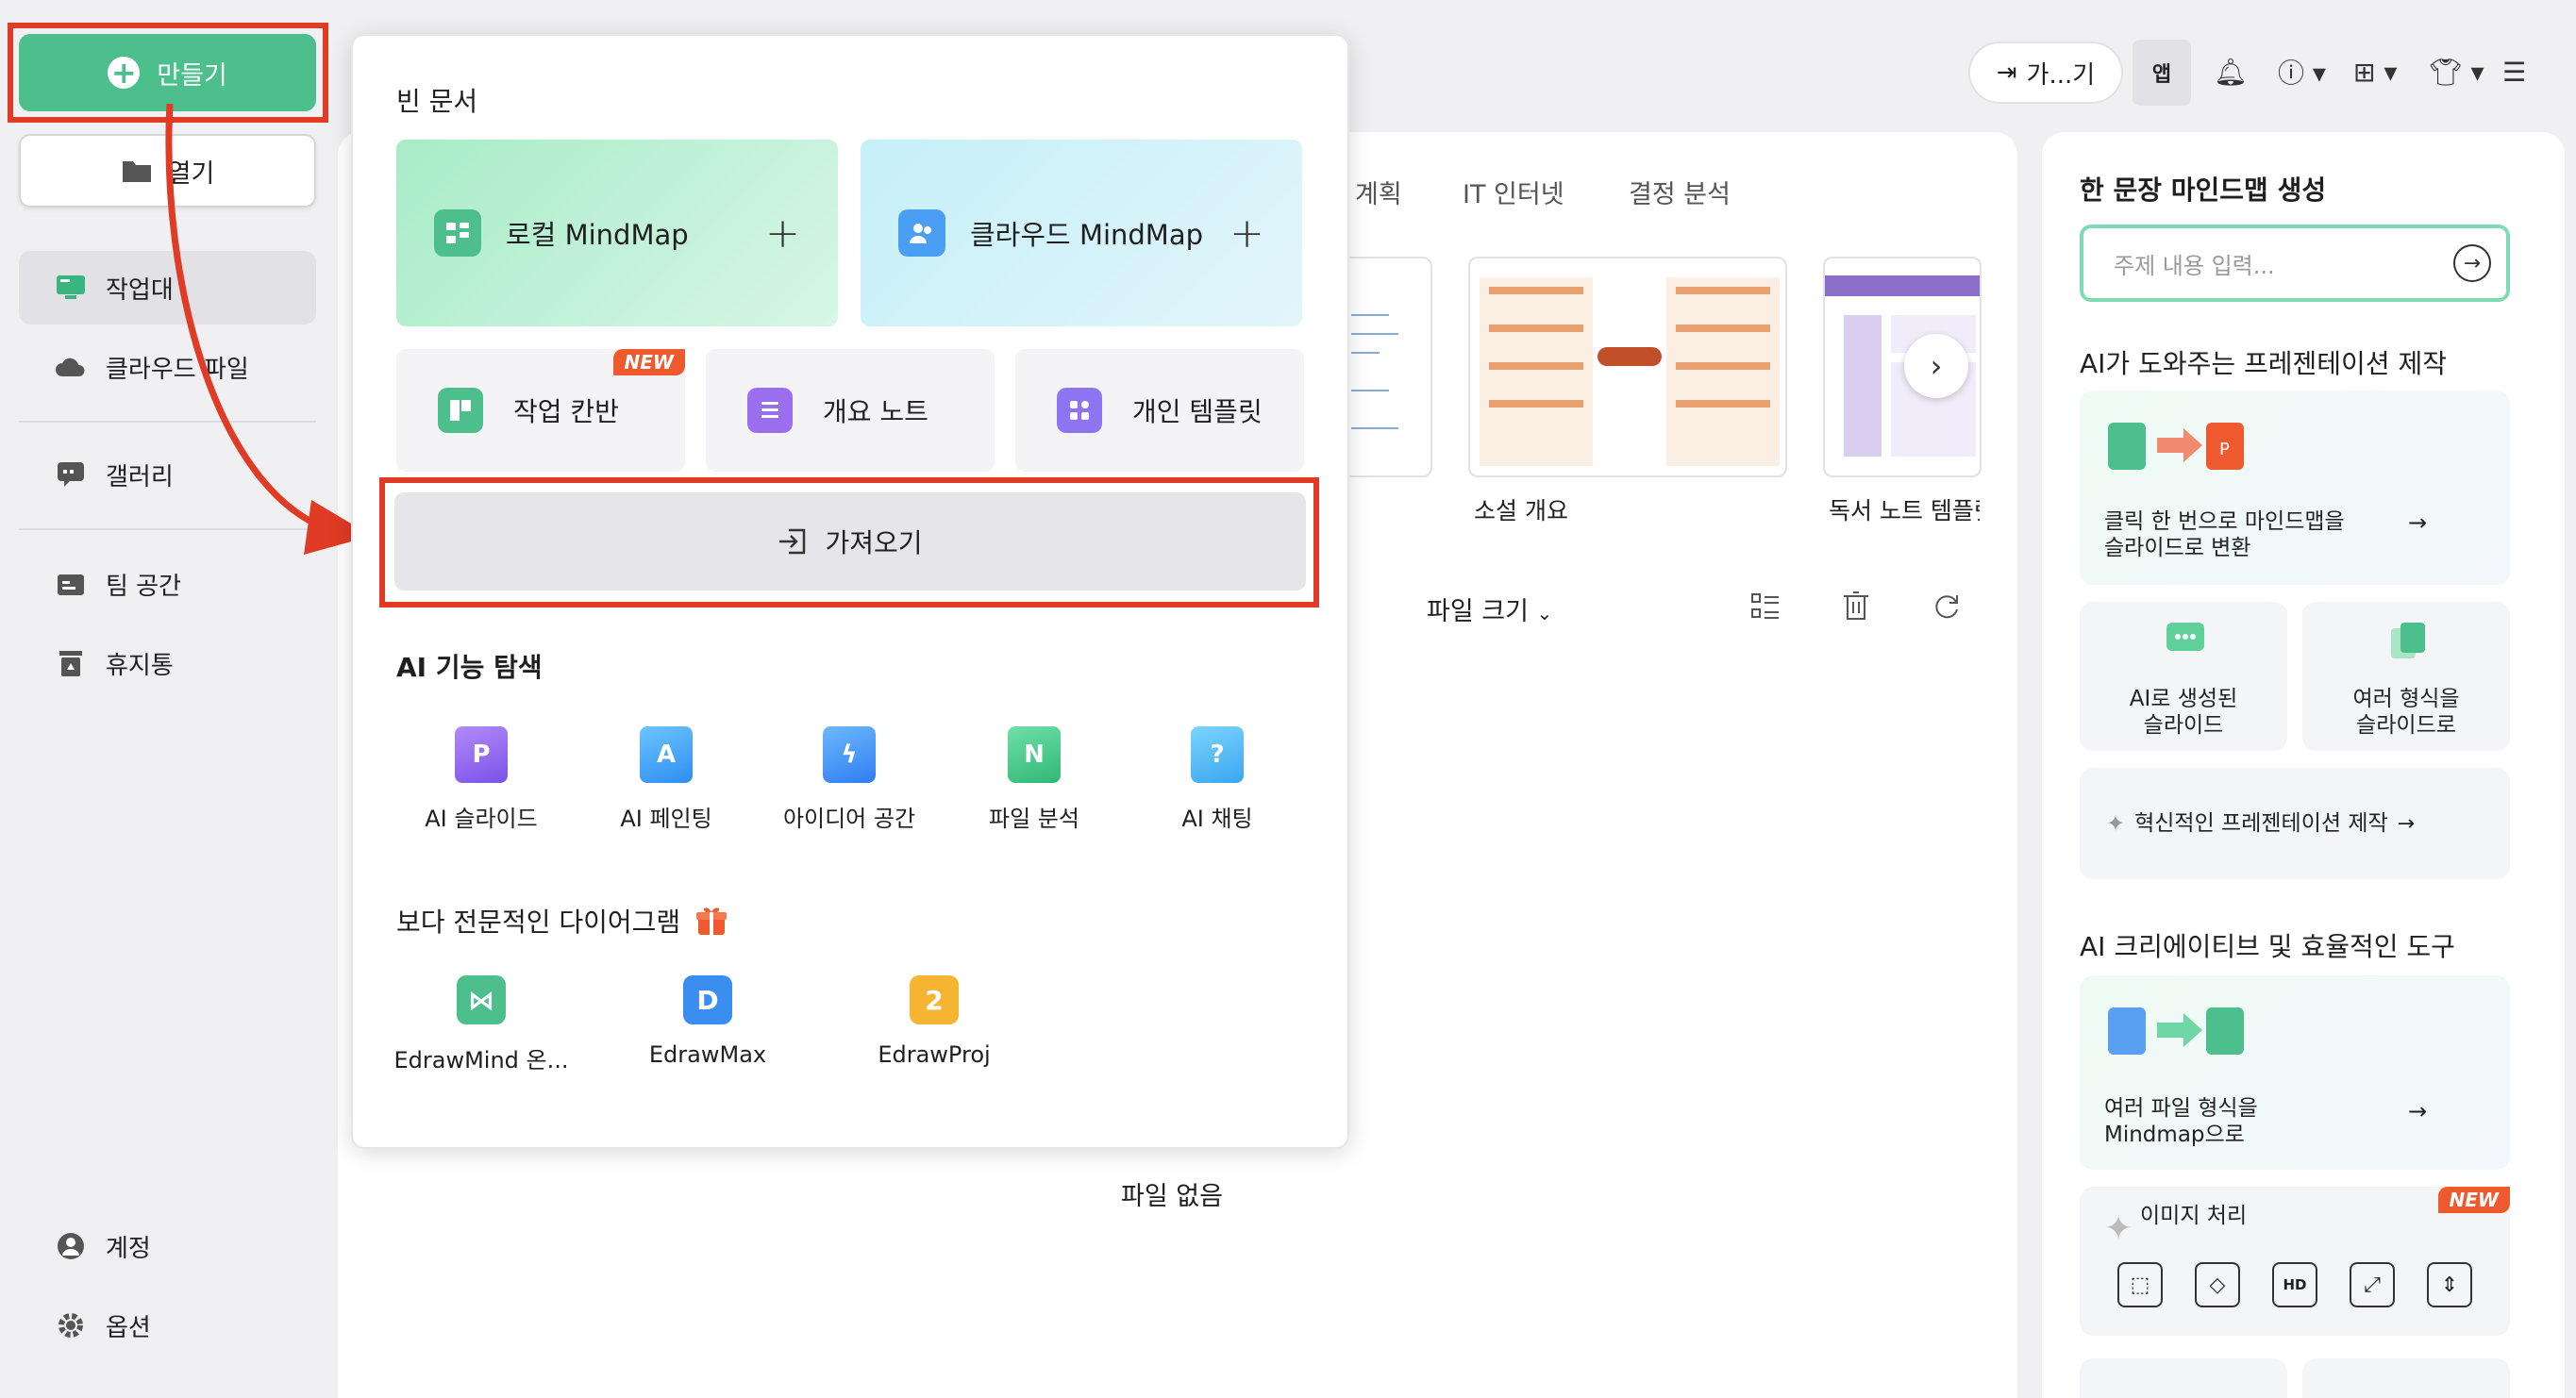 The width and height of the screenshot is (2576, 1398). What do you see at coordinates (2295, 824) in the screenshot?
I see `innovative-presentation-button: ✦ 혁신적인 프레젠테이션 제작 →` at bounding box center [2295, 824].